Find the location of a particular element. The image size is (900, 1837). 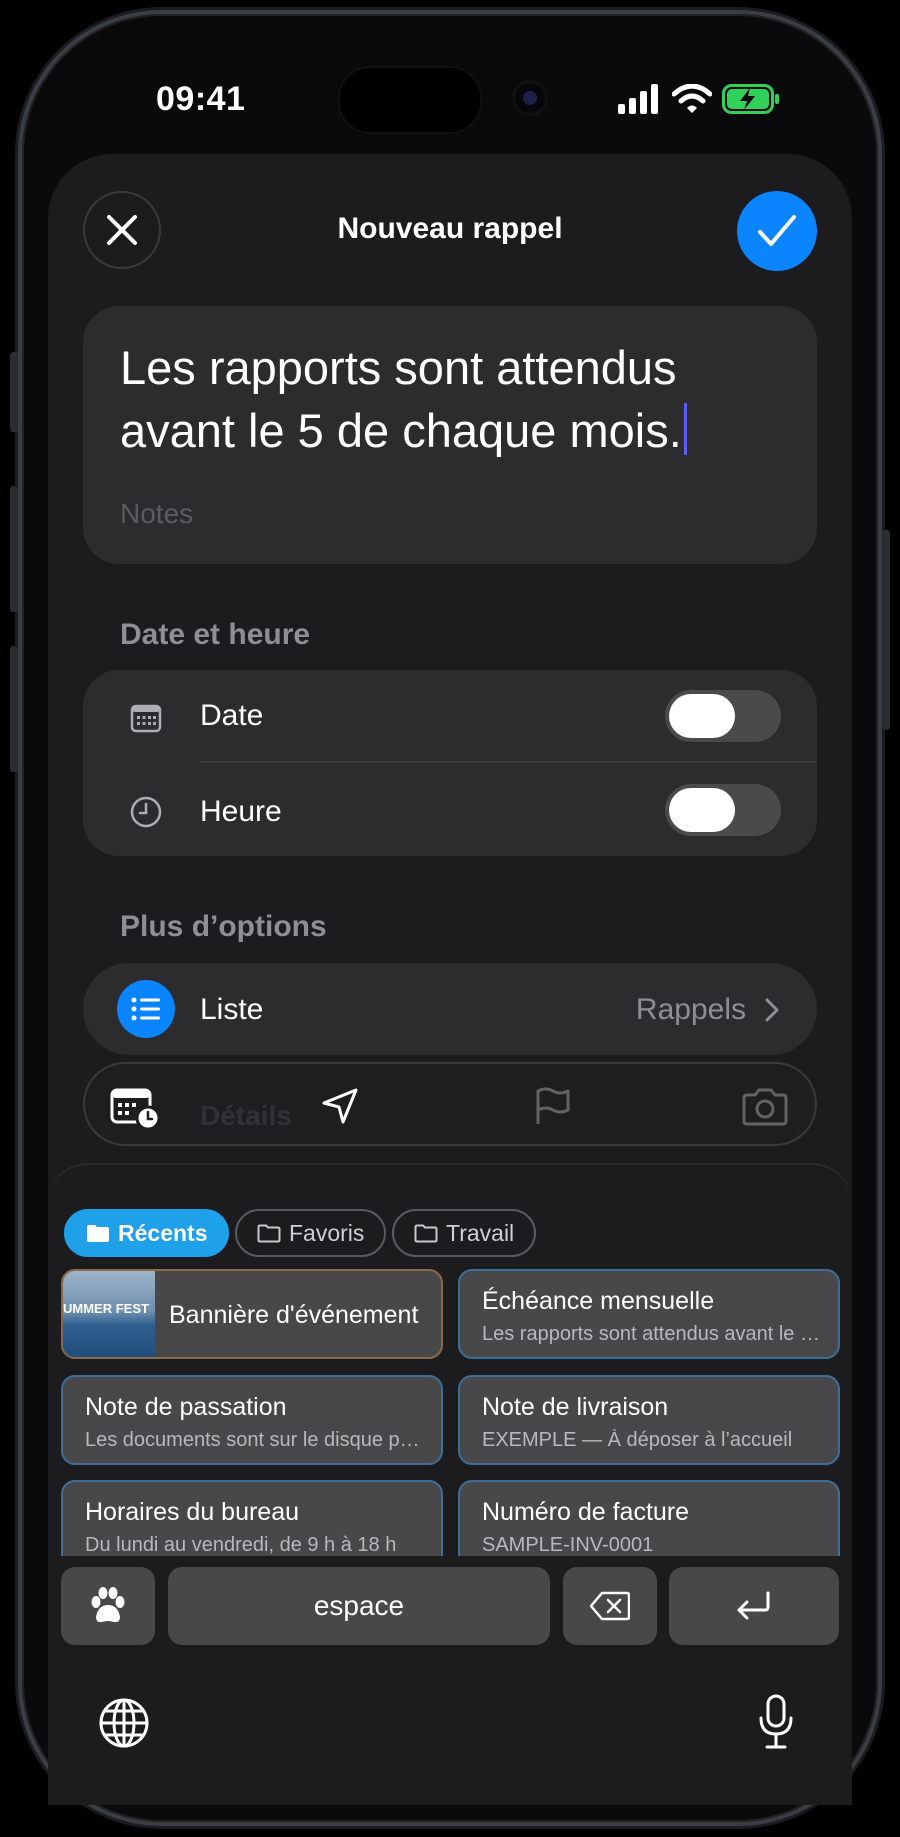

close-icon is located at coordinates (122, 230).